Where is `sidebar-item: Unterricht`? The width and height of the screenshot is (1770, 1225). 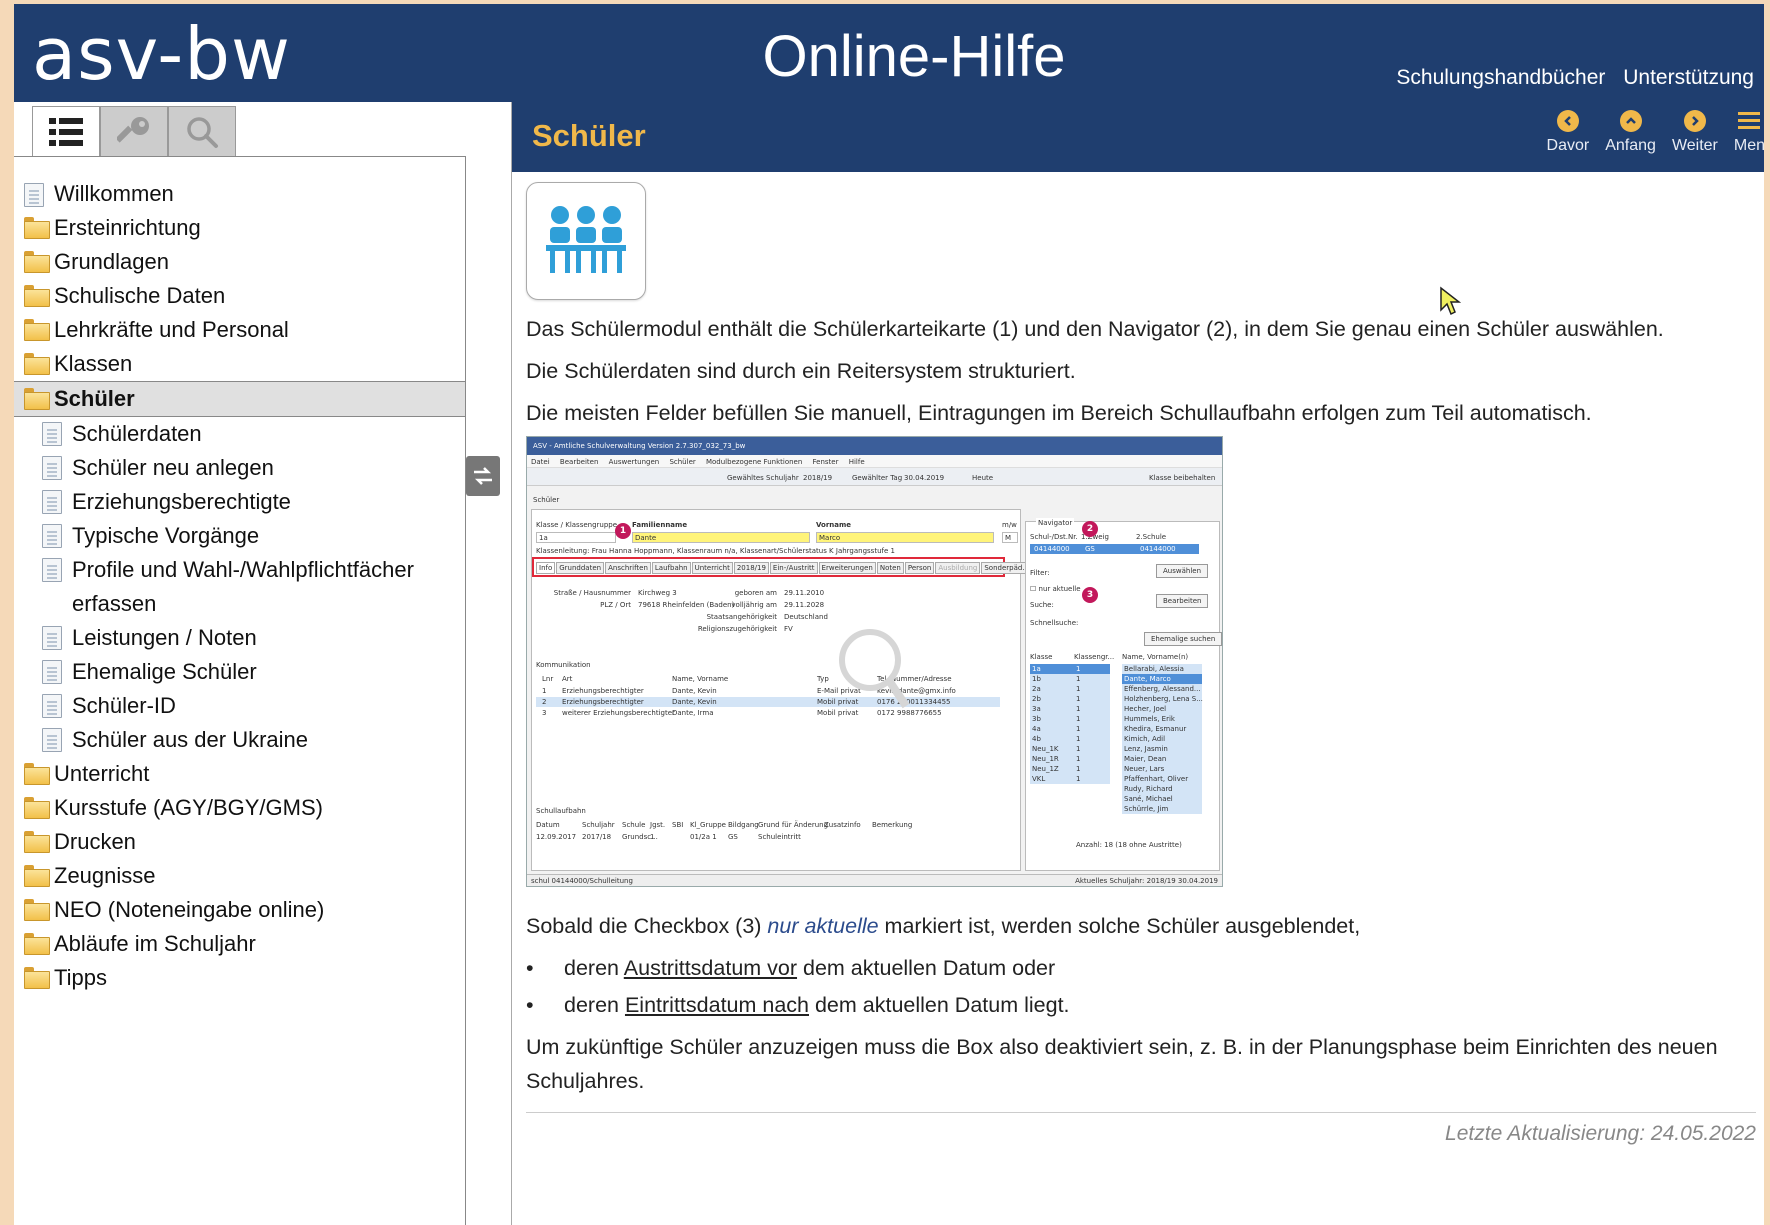 sidebar-item: Unterricht is located at coordinates (239, 774).